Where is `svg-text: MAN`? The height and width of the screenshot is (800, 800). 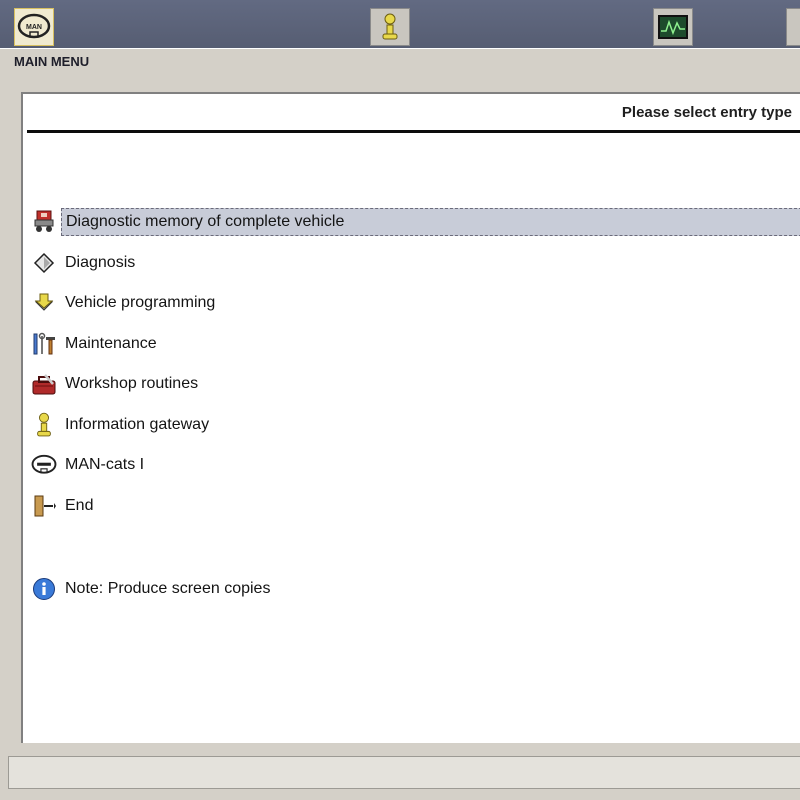
svg-text: MAN is located at coordinates (34, 27).